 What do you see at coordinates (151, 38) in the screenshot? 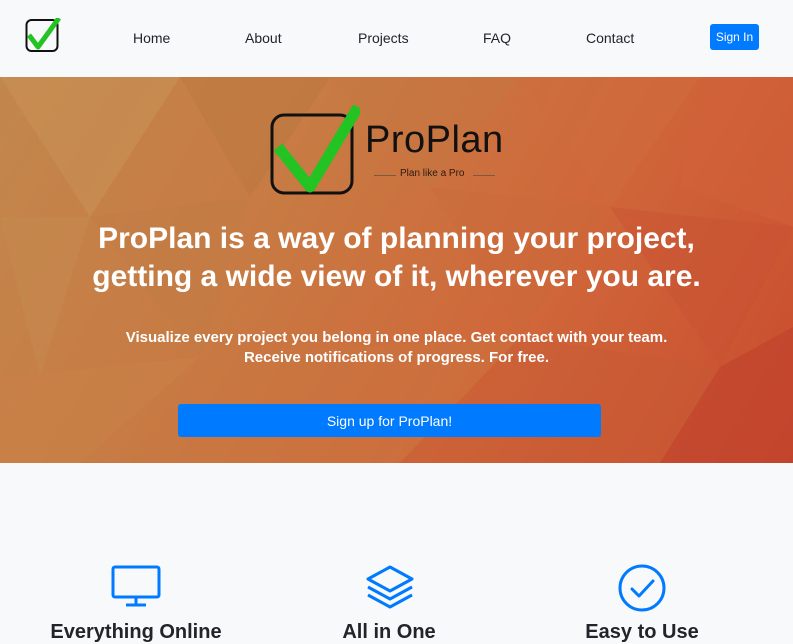
I see `nav-home: Home` at bounding box center [151, 38].